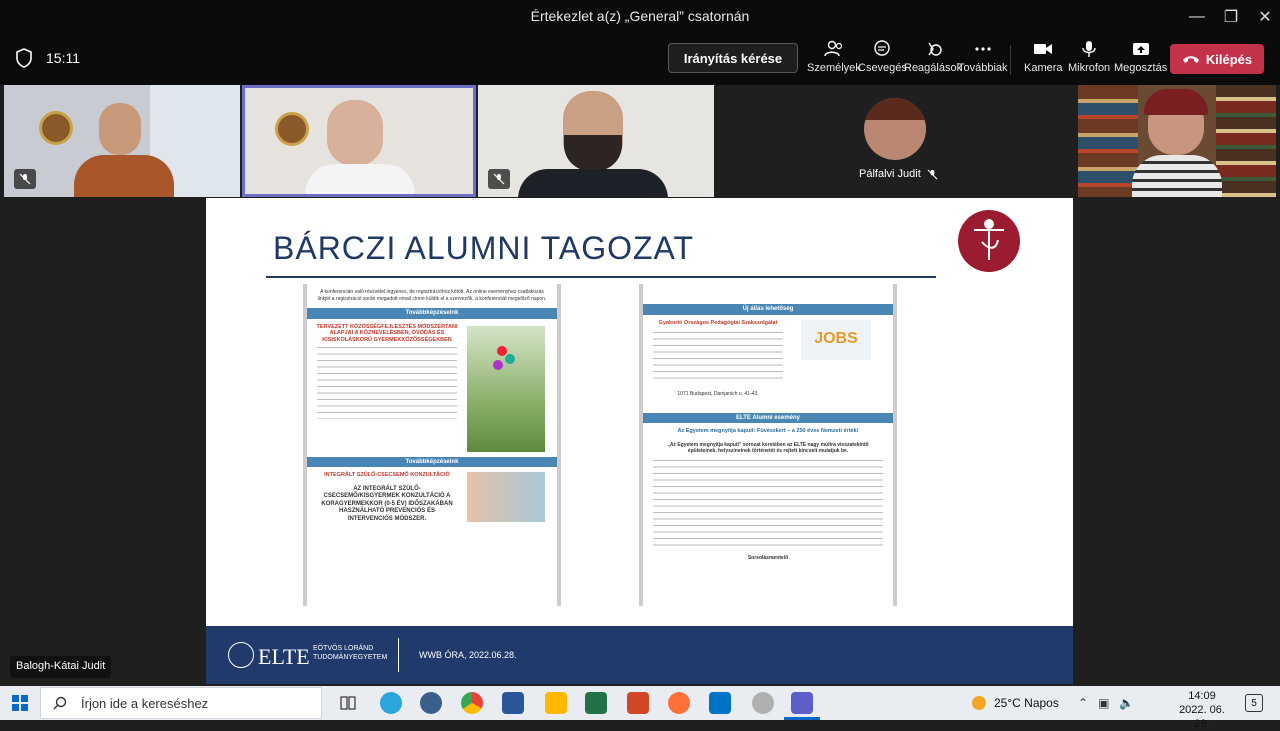 This screenshot has width=1280, height=731. Describe the element at coordinates (882, 68) in the screenshot. I see `chat-label: Csevegés` at that location.